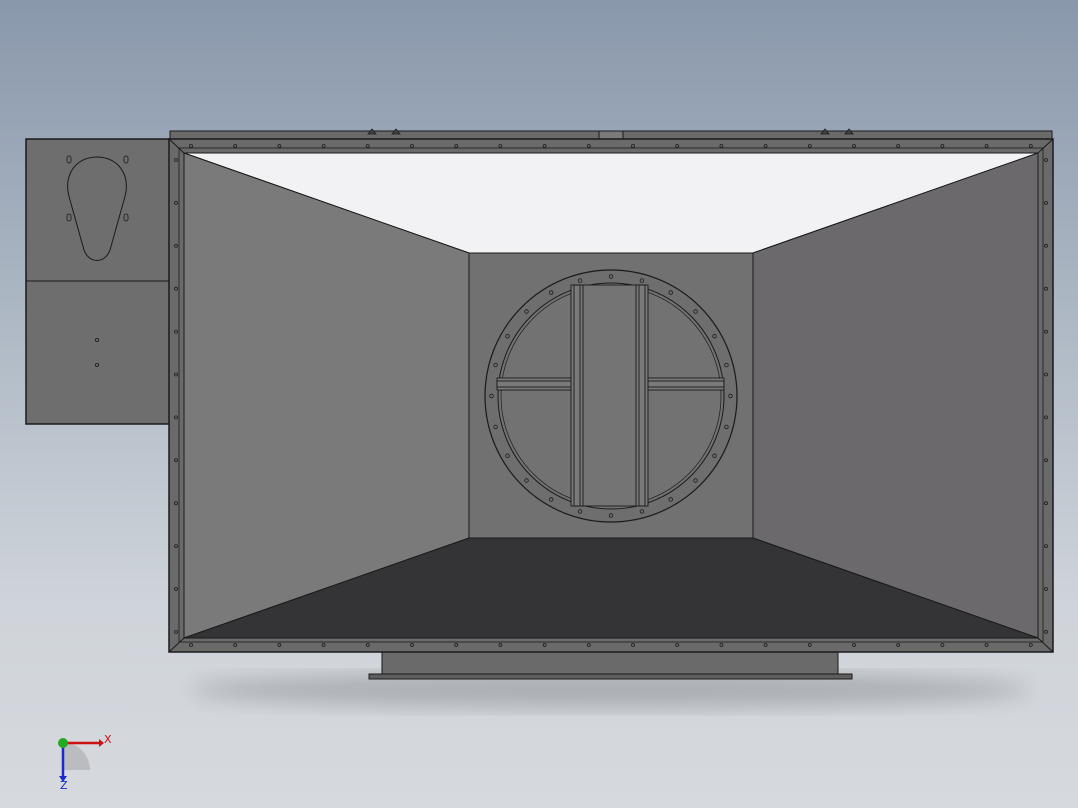 The height and width of the screenshot is (808, 1078). Describe the element at coordinates (85, 762) in the screenshot. I see `coordinate-triad: X Z` at that location.